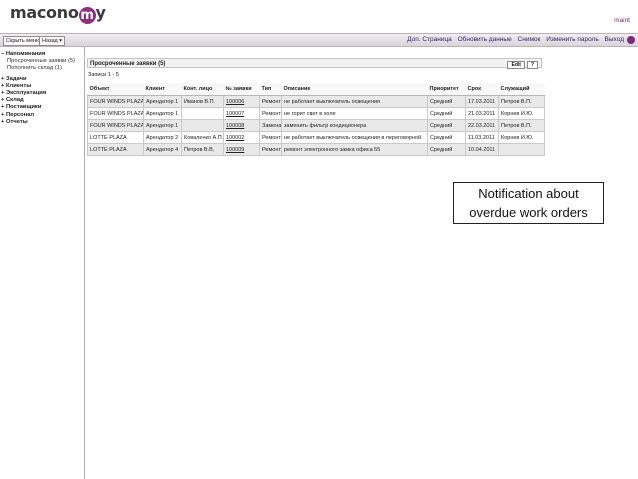  I want to click on change-password-link: Изменить пароль, so click(572, 39).